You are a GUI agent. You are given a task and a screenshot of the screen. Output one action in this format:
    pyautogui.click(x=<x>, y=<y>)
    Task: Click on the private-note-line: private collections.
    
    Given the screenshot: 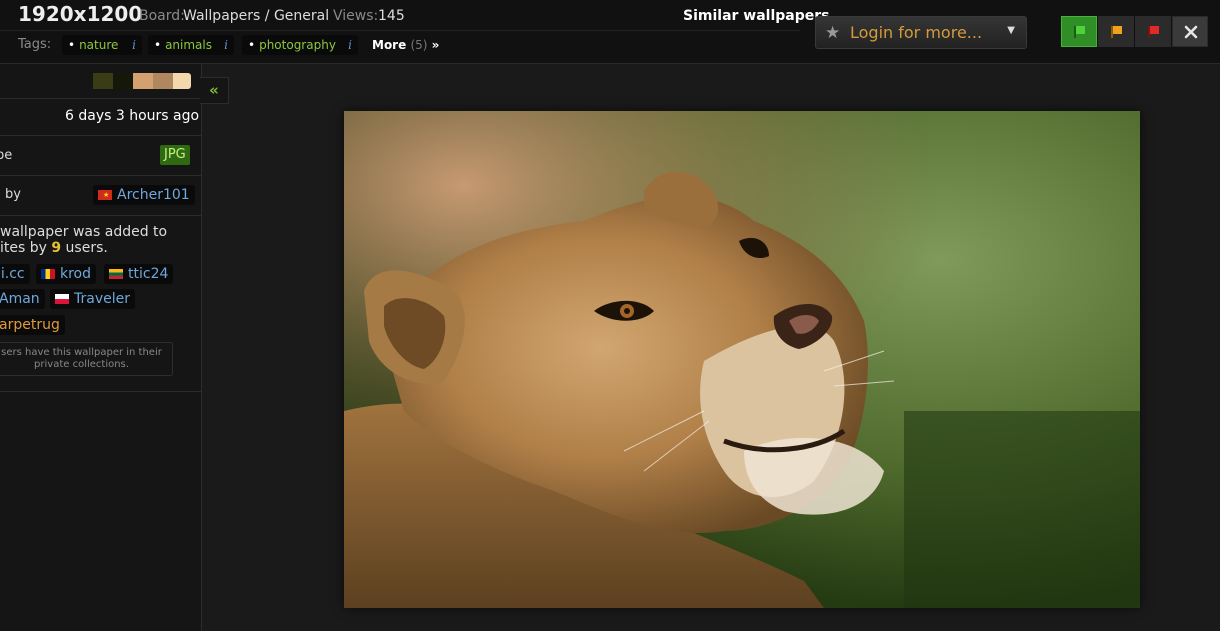 What is the action you would take?
    pyautogui.click(x=81, y=364)
    